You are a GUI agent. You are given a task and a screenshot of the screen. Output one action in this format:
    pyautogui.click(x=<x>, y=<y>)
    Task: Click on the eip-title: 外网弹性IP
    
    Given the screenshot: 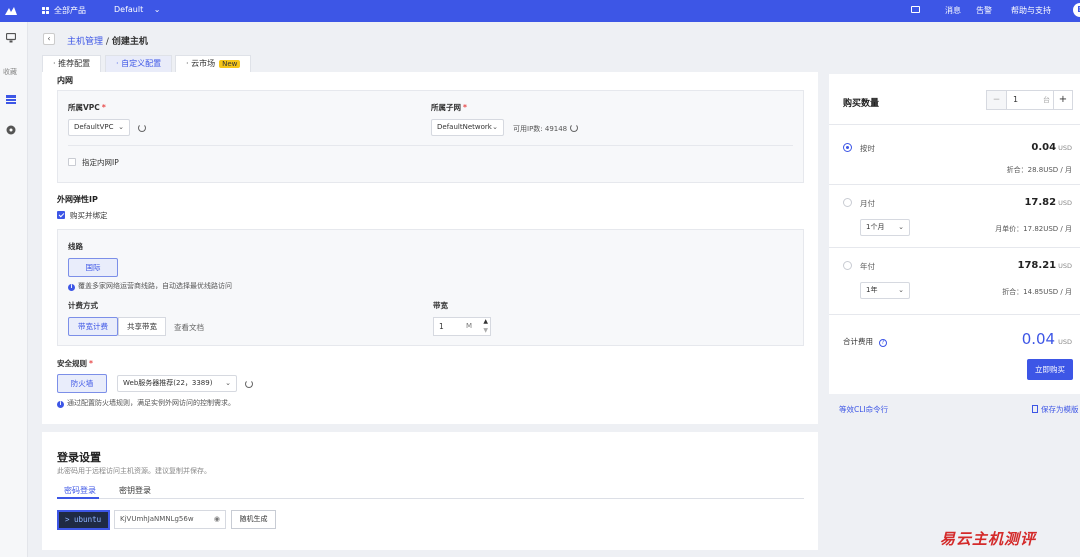 What is the action you would take?
    pyautogui.click(x=77, y=199)
    